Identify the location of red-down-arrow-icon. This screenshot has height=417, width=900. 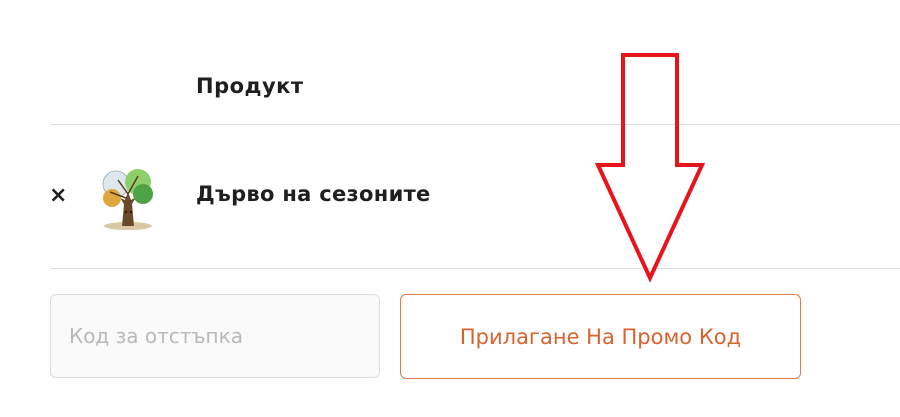
(650, 168).